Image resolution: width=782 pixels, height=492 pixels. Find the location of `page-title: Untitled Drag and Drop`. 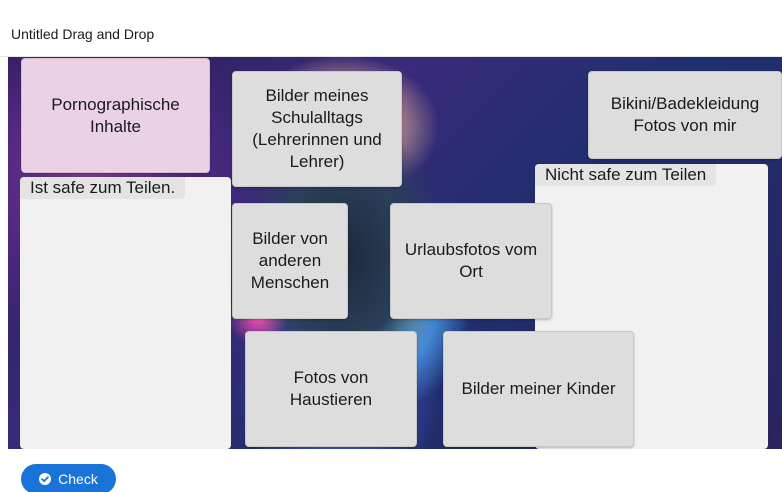

page-title: Untitled Drag and Drop is located at coordinates (83, 34).